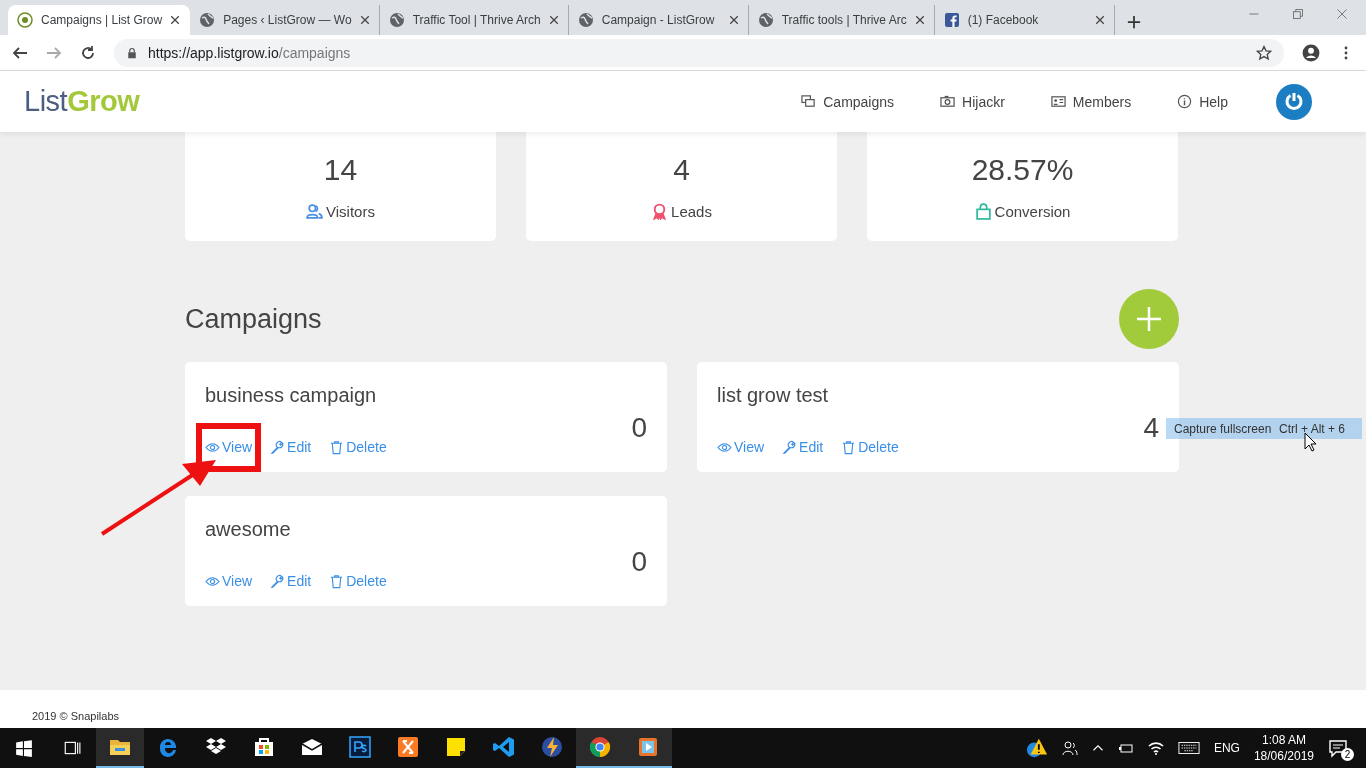 The height and width of the screenshot is (768, 1366). I want to click on language-indicator: ENG, so click(1226, 748).